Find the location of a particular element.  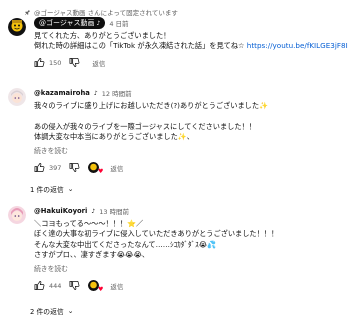

like-count: 397 is located at coordinates (55, 167).